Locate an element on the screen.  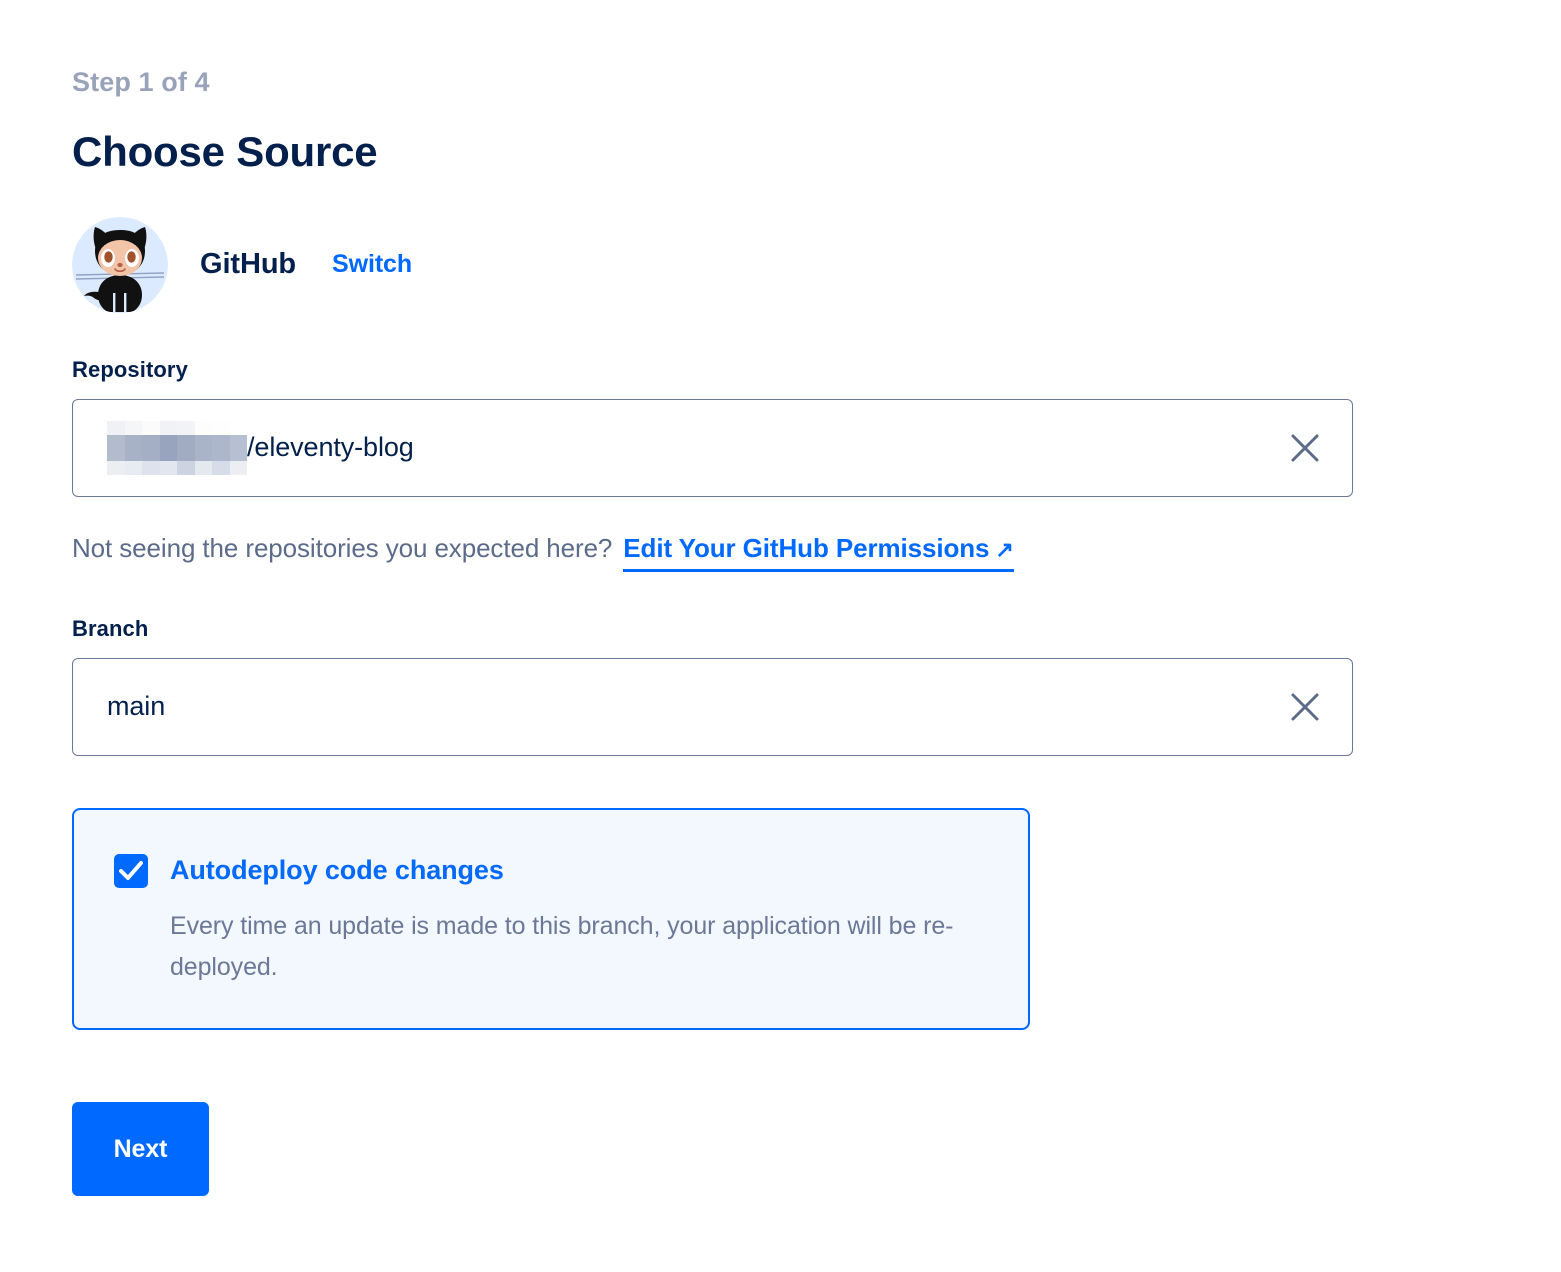
branch-select: main is located at coordinates (712, 706).